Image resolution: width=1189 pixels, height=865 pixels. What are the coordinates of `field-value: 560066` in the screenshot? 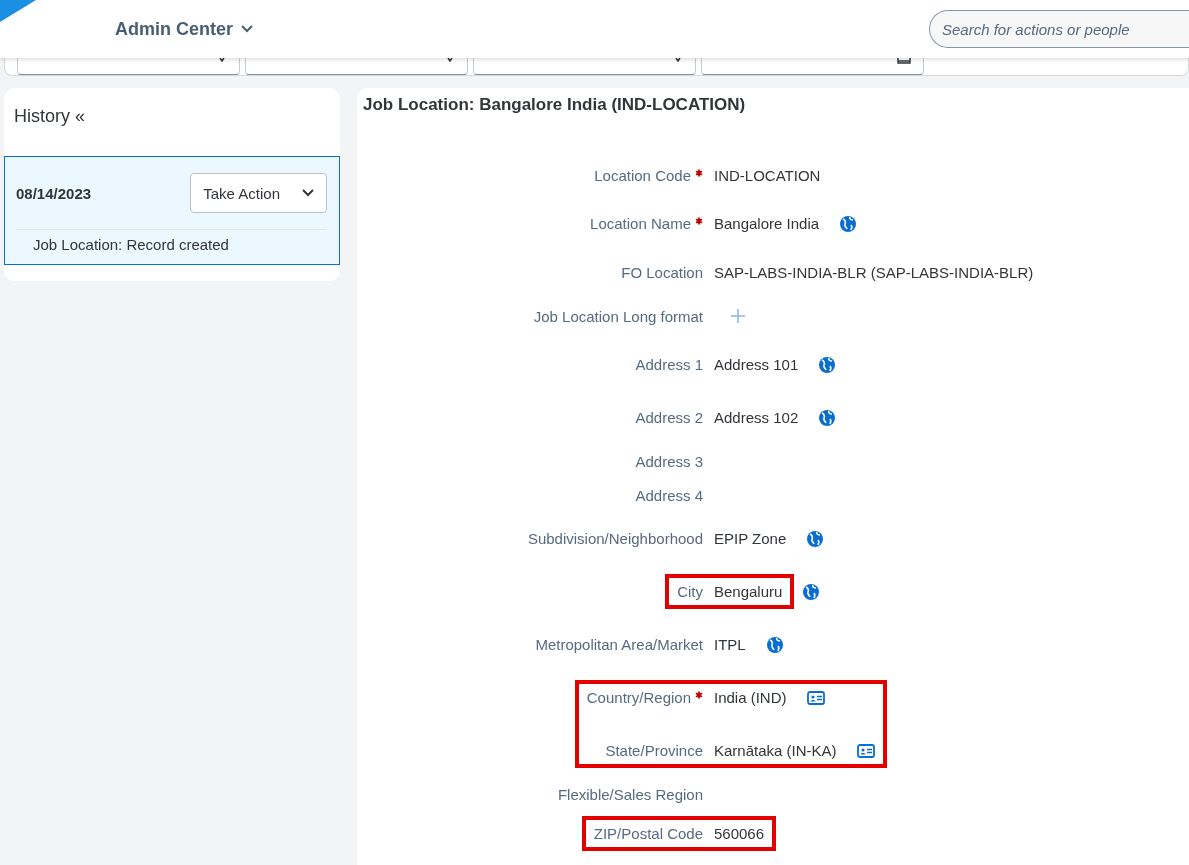 It's located at (739, 833).